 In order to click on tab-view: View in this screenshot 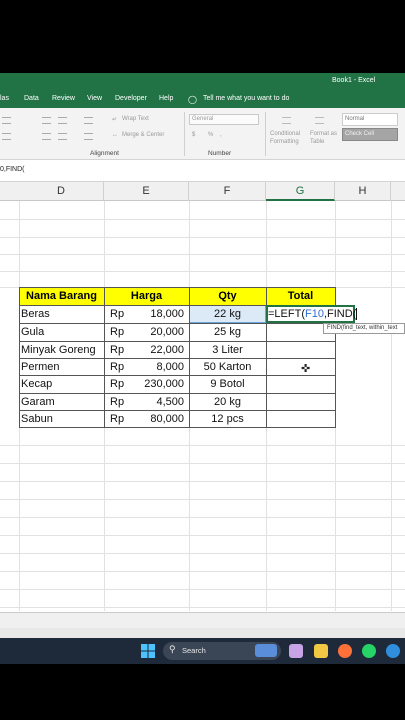, I will do `click(94, 98)`.